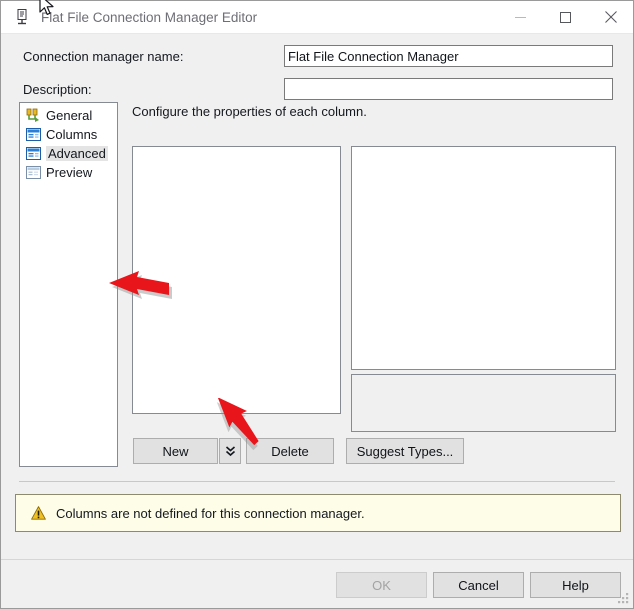 The image size is (634, 609). Describe the element at coordinates (381, 585) in the screenshot. I see `ok-button: OK` at that location.